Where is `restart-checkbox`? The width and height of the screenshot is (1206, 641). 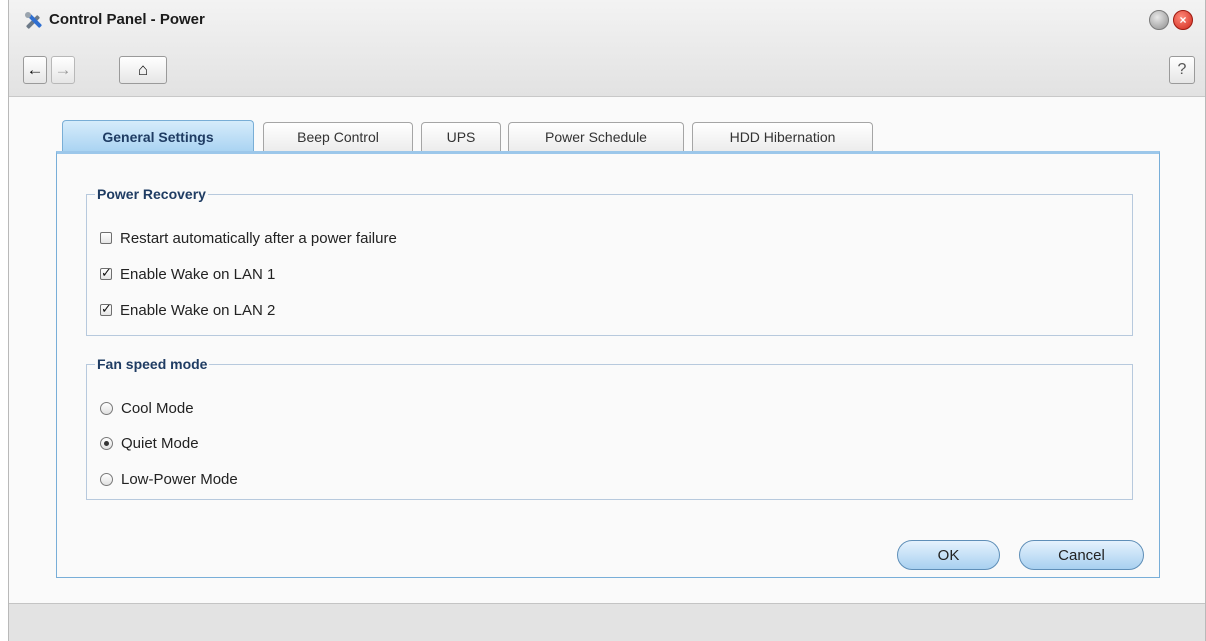
restart-checkbox is located at coordinates (106, 238).